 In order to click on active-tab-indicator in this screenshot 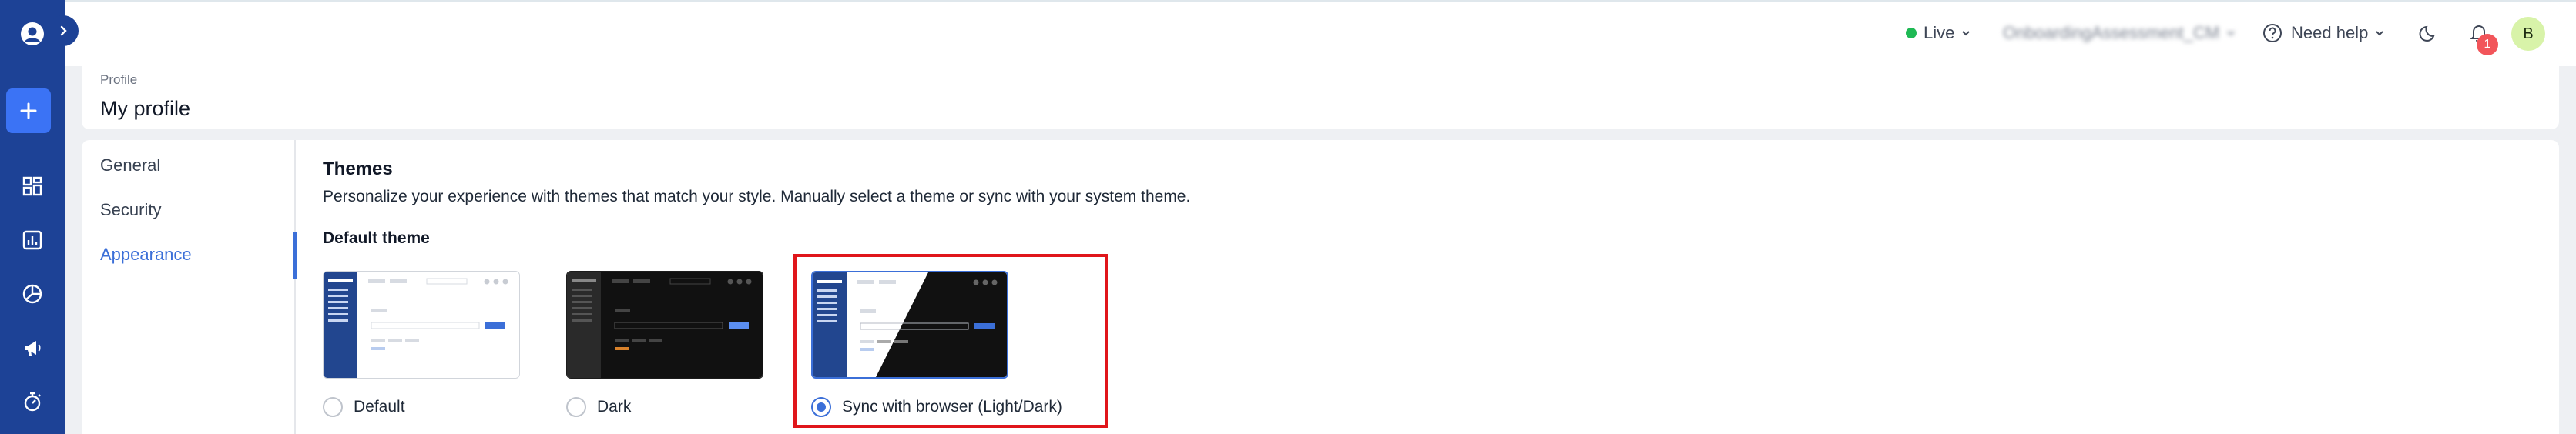, I will do `click(295, 255)`.